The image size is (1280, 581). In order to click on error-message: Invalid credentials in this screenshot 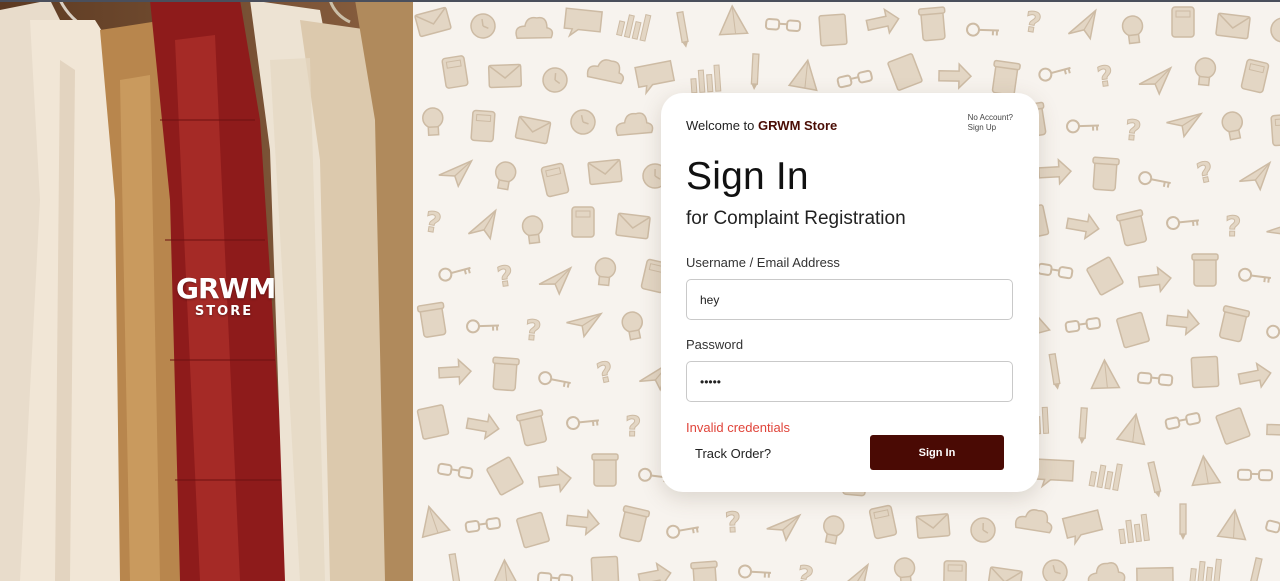, I will do `click(738, 427)`.